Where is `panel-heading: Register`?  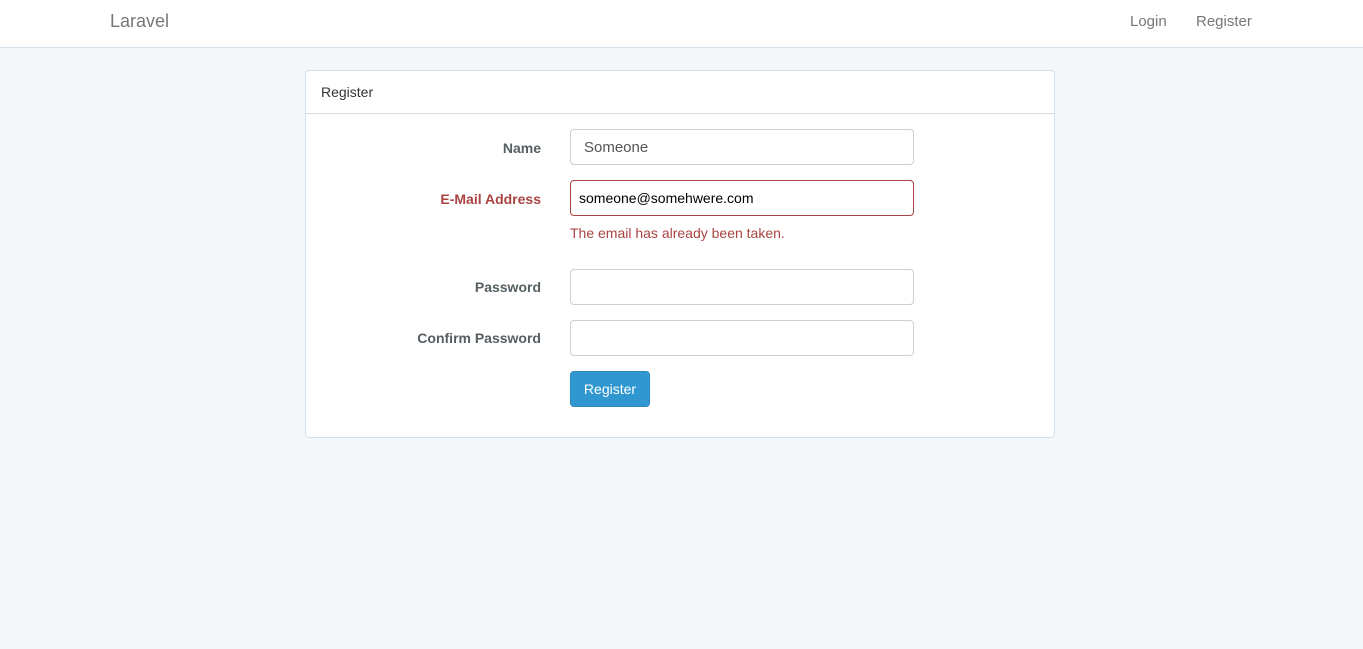 panel-heading: Register is located at coordinates (680, 92).